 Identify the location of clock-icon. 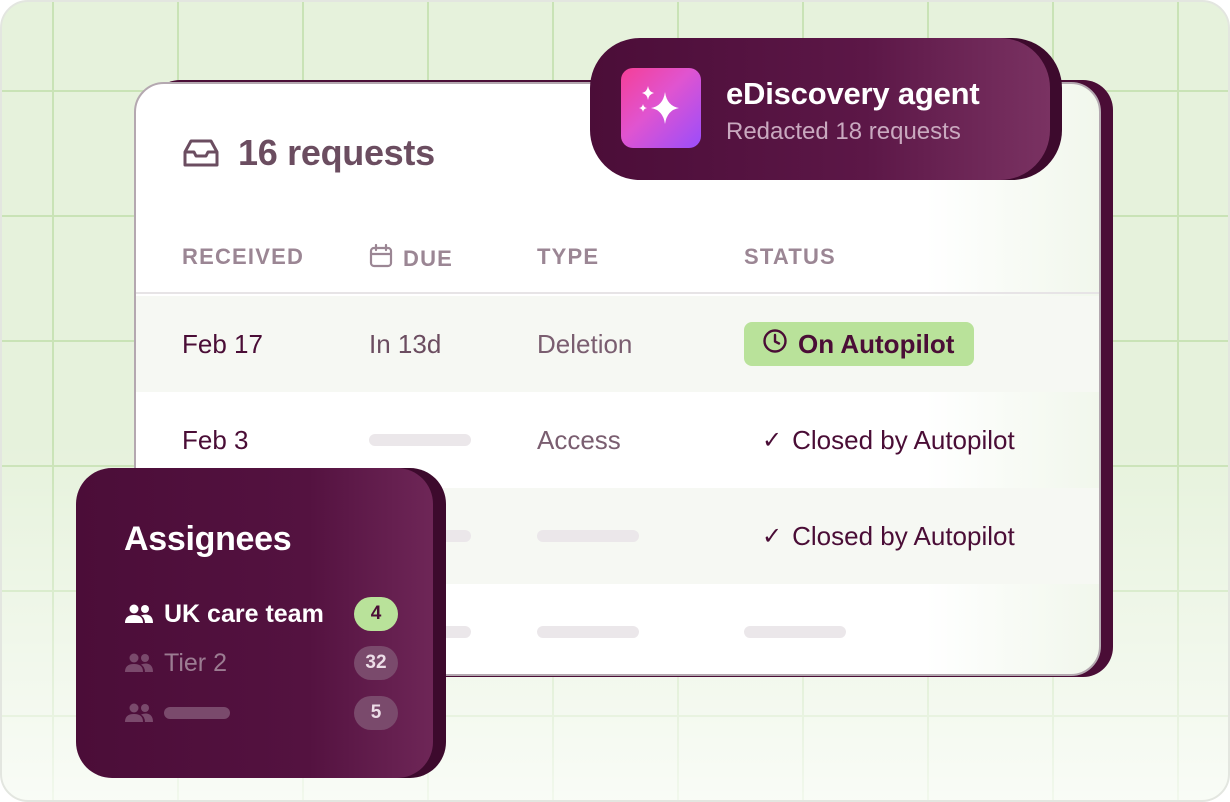
(775, 344).